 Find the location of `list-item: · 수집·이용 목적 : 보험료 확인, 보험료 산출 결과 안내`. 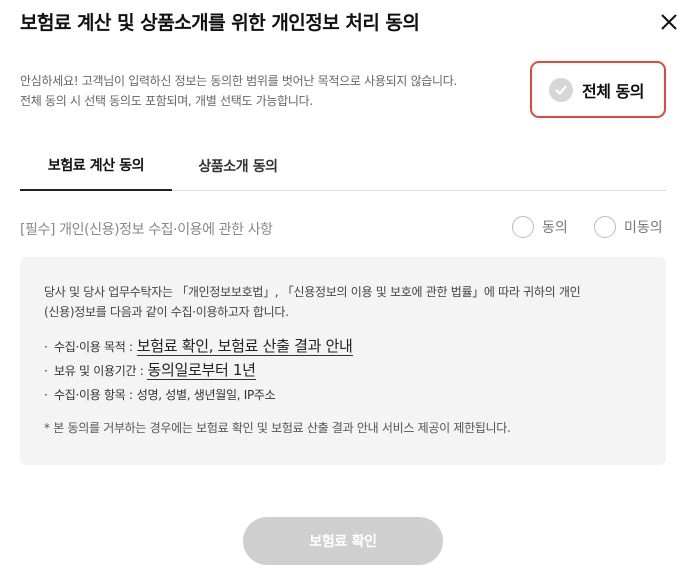

list-item: · 수집·이용 목적 : 보험료 확인, 보험료 산출 결과 안내 is located at coordinates (344, 347).